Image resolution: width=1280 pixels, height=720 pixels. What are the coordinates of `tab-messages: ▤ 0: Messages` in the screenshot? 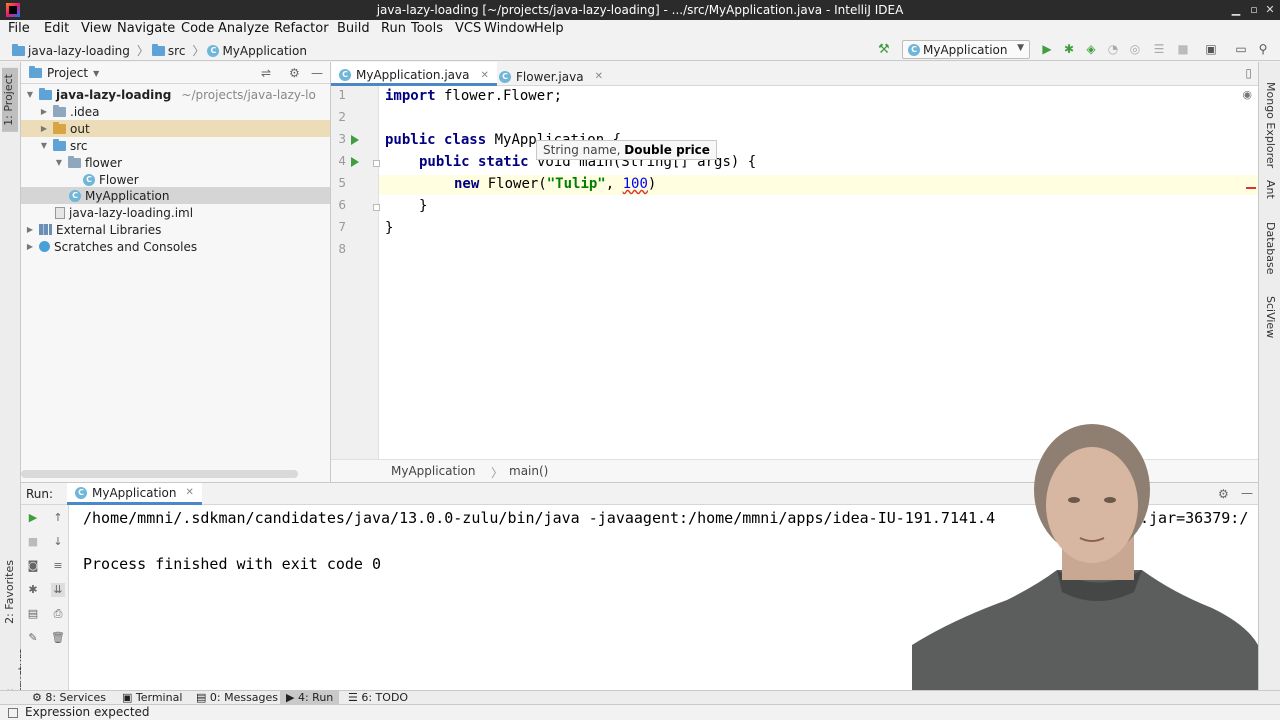 It's located at (237, 698).